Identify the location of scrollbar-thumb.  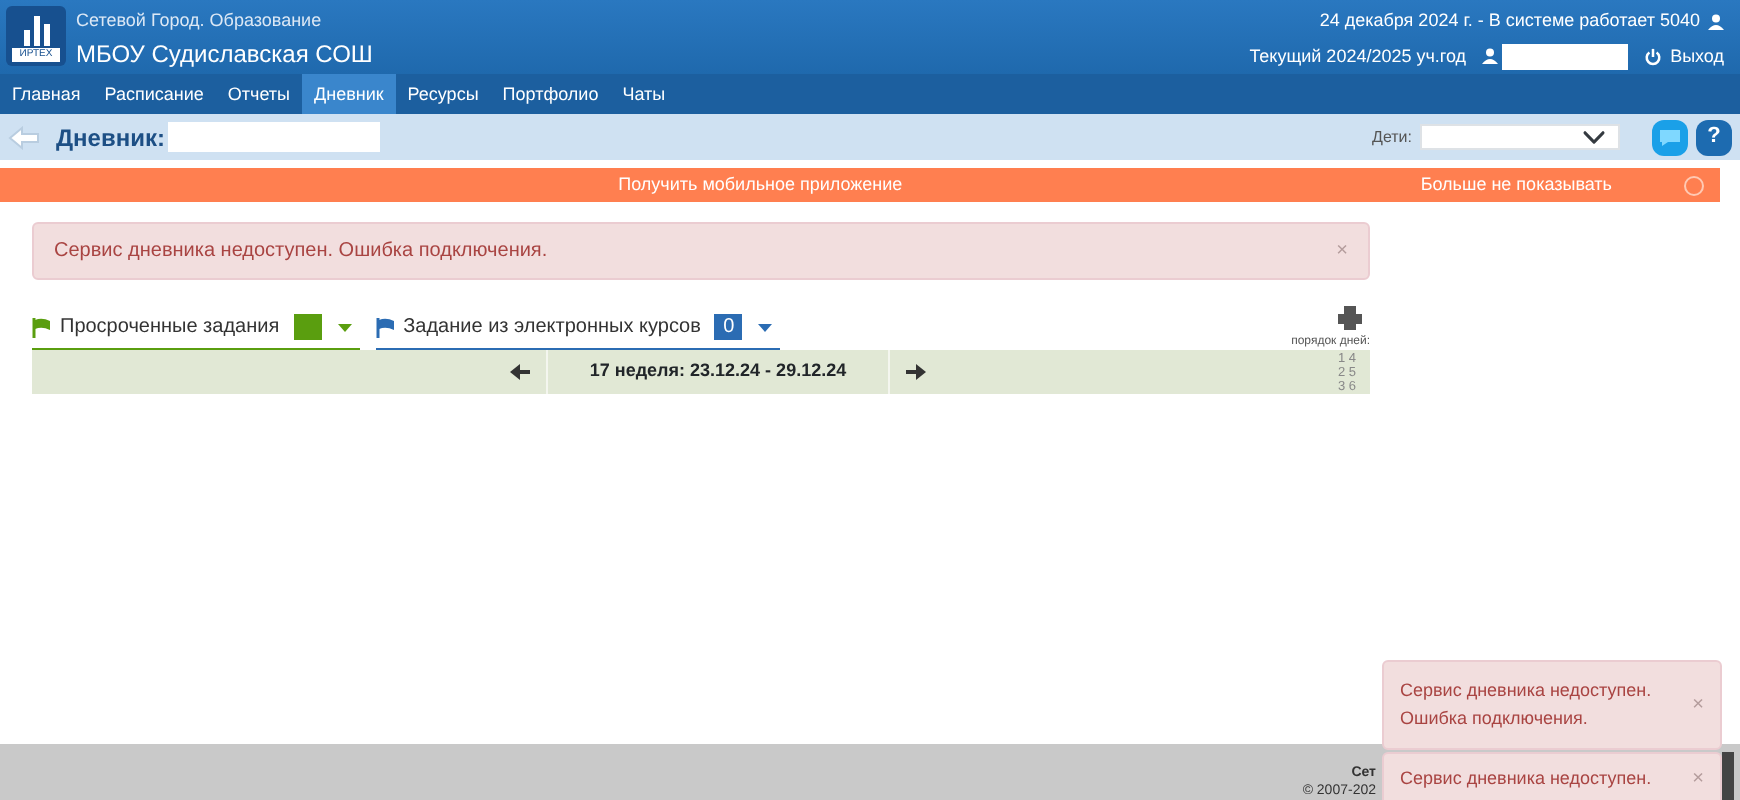
(1728, 776).